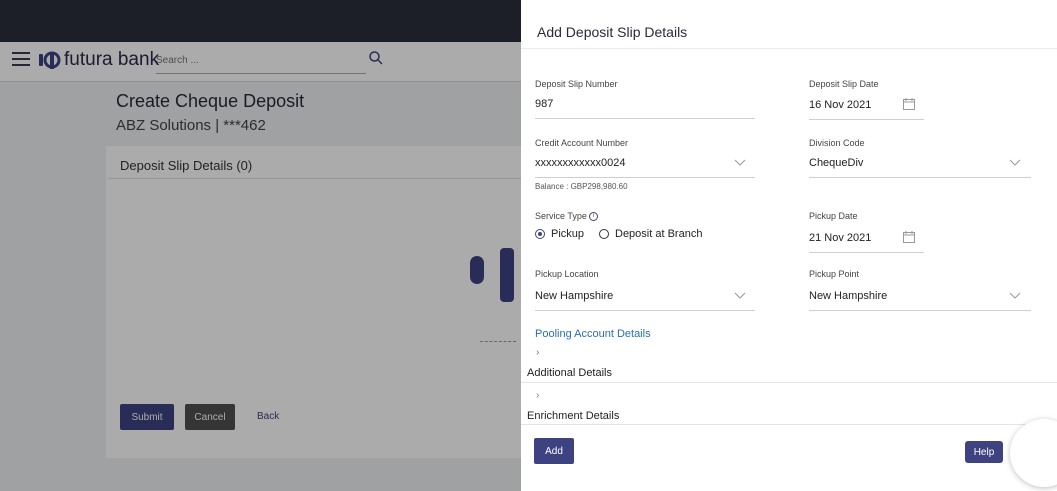 The height and width of the screenshot is (491, 1057). What do you see at coordinates (920, 310) in the screenshot?
I see `pickup-point-underline` at bounding box center [920, 310].